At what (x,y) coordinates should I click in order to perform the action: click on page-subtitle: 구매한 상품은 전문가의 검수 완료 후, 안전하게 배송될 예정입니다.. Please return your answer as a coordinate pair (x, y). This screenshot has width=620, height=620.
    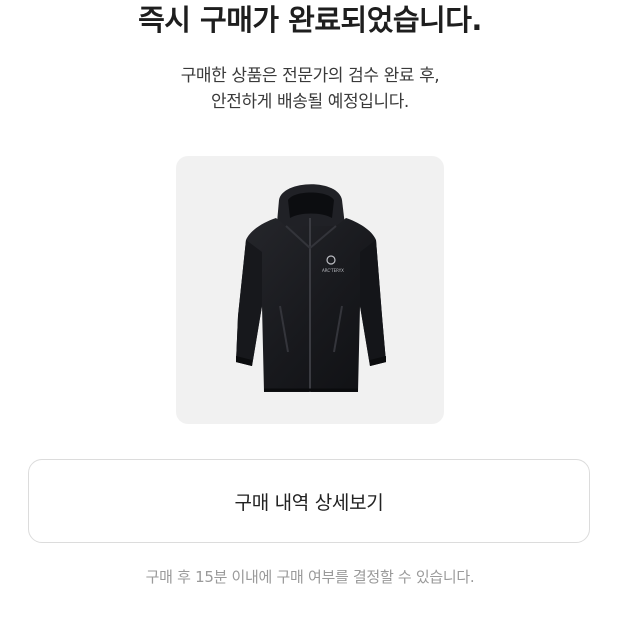
    Looking at the image, I should click on (310, 89).